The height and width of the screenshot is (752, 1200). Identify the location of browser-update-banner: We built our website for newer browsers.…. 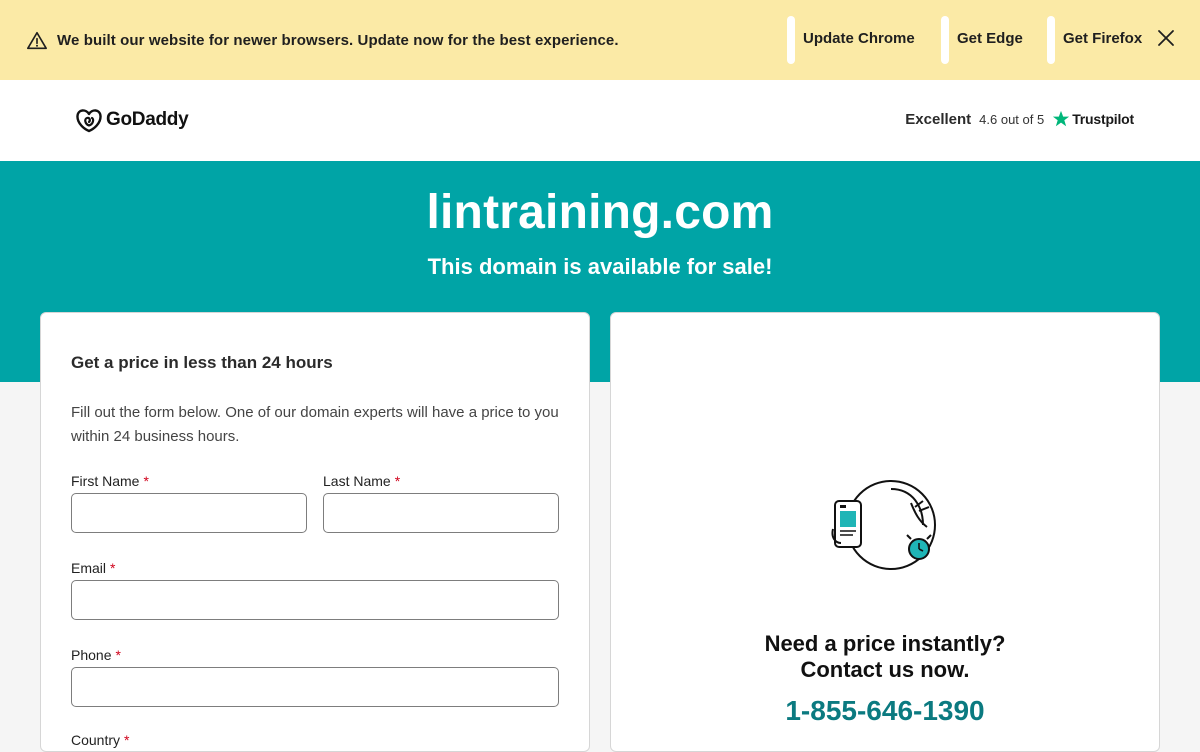
(600, 40).